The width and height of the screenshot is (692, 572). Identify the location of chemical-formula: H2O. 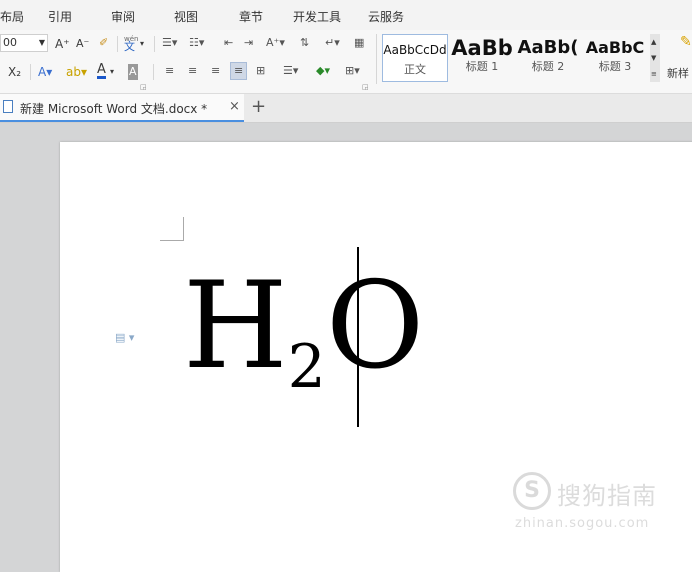
(303, 332).